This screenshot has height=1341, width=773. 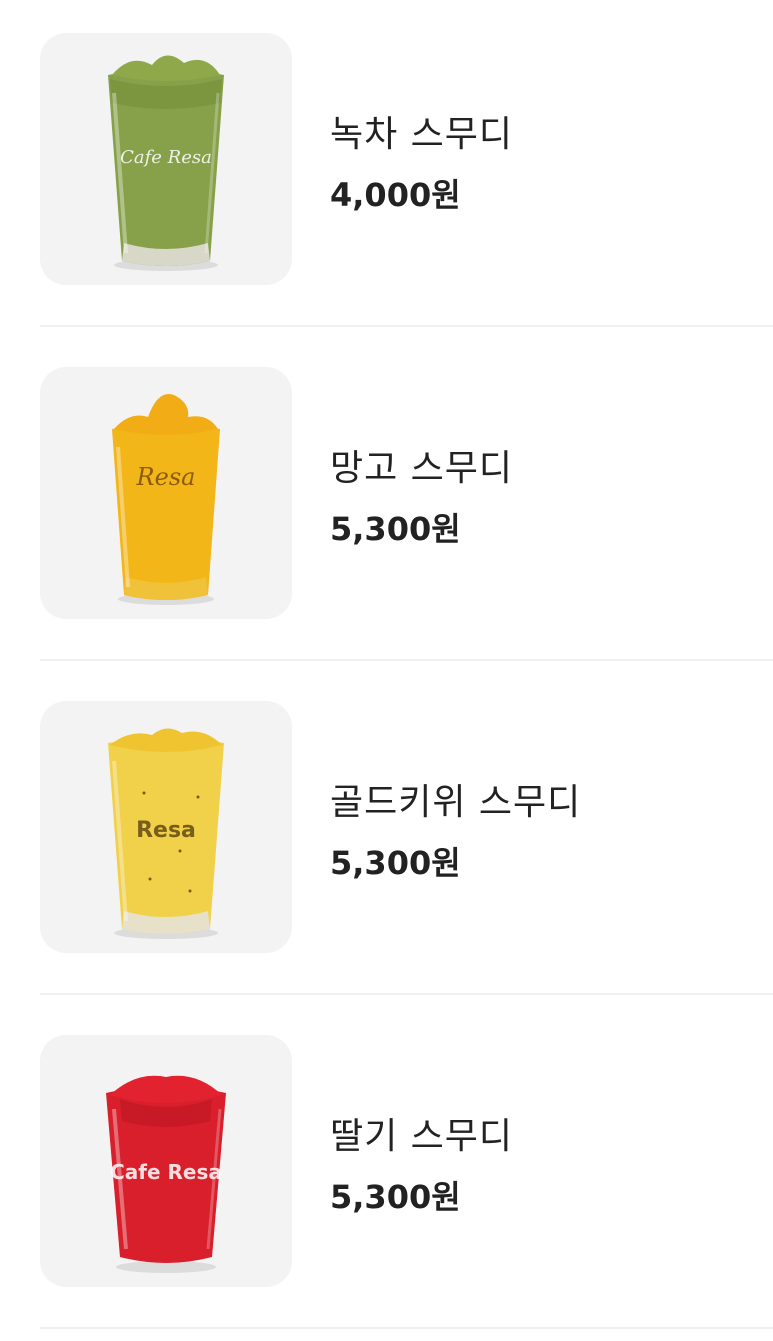 I want to click on mango-smoothie-icon: Resa, so click(x=166, y=493).